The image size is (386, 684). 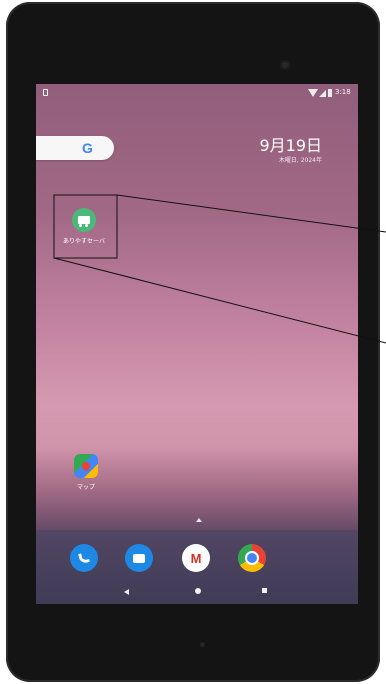 I want to click on maps-icon, so click(x=86, y=466).